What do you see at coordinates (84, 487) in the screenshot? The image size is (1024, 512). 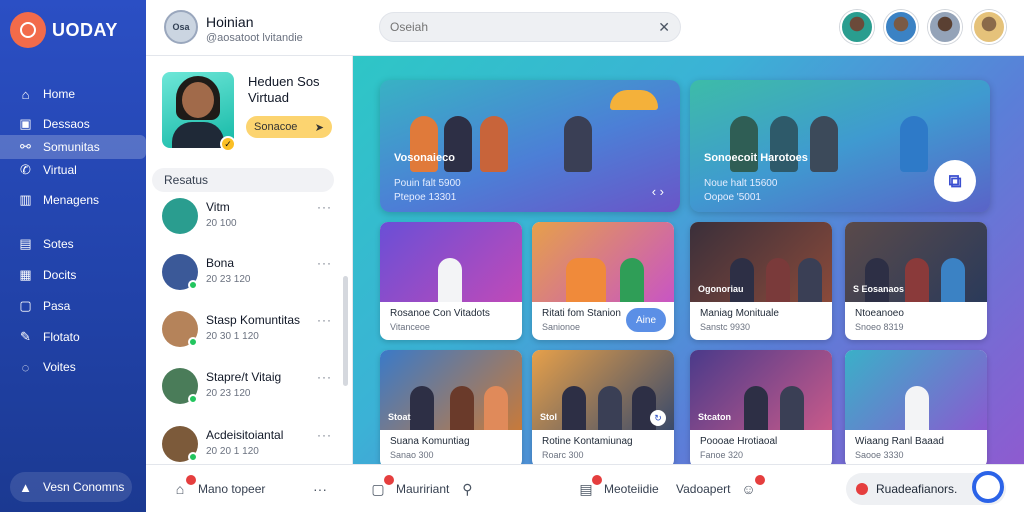 I see `nav-bottom-label: Vesn Conomns` at bounding box center [84, 487].